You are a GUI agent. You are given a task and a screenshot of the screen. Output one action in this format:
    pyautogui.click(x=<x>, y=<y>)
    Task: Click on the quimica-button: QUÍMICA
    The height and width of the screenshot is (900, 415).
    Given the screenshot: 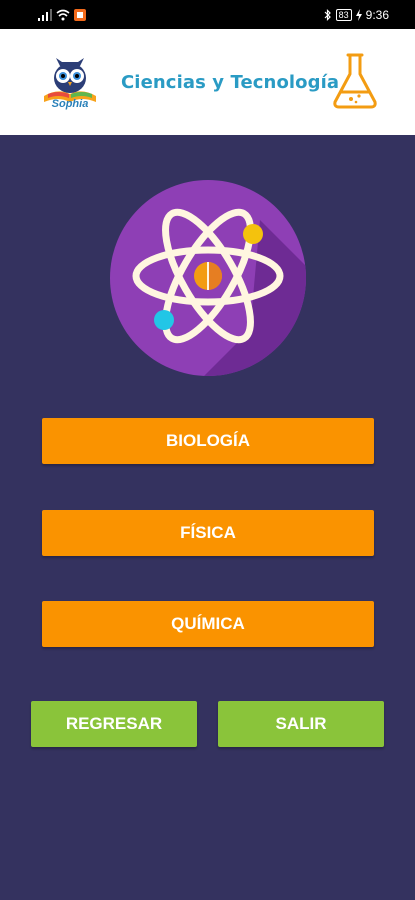 What is the action you would take?
    pyautogui.click(x=208, y=624)
    